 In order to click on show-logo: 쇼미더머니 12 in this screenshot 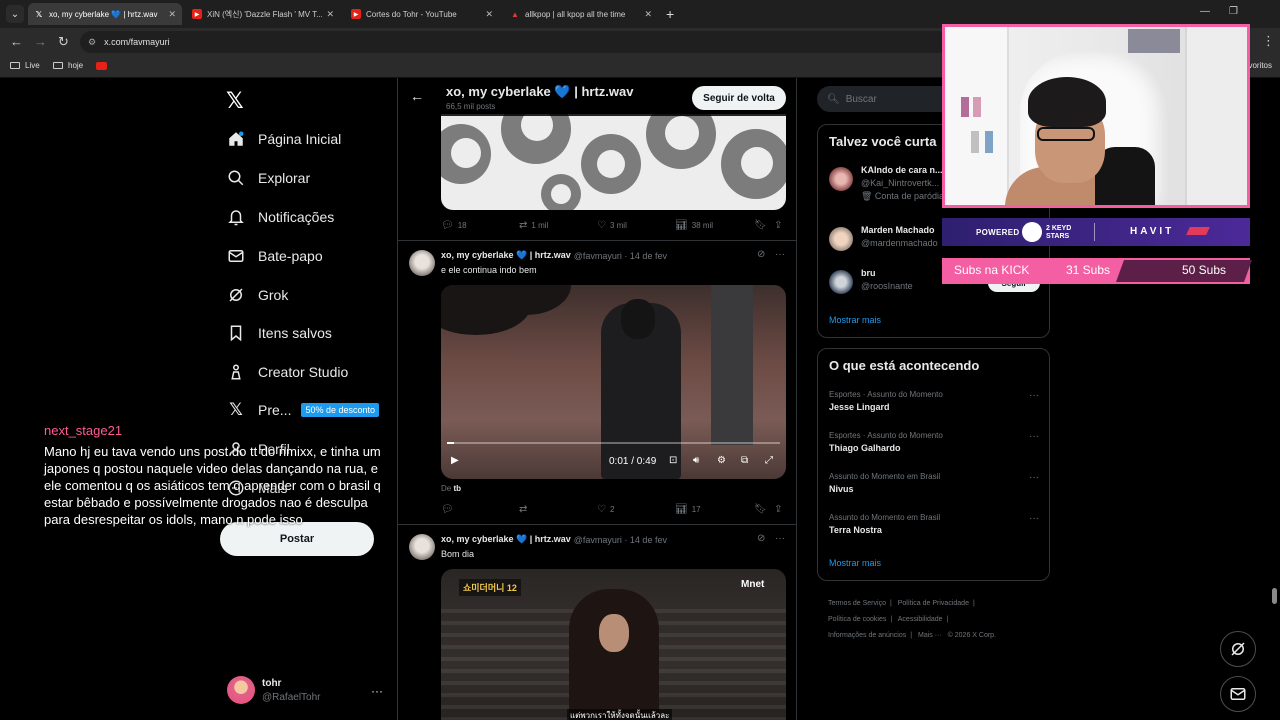, I will do `click(490, 587)`.